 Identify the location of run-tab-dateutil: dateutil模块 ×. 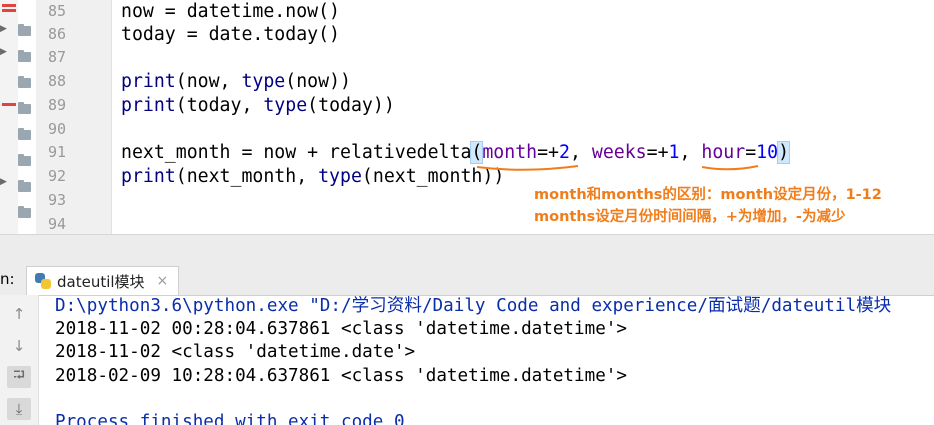
(103, 280).